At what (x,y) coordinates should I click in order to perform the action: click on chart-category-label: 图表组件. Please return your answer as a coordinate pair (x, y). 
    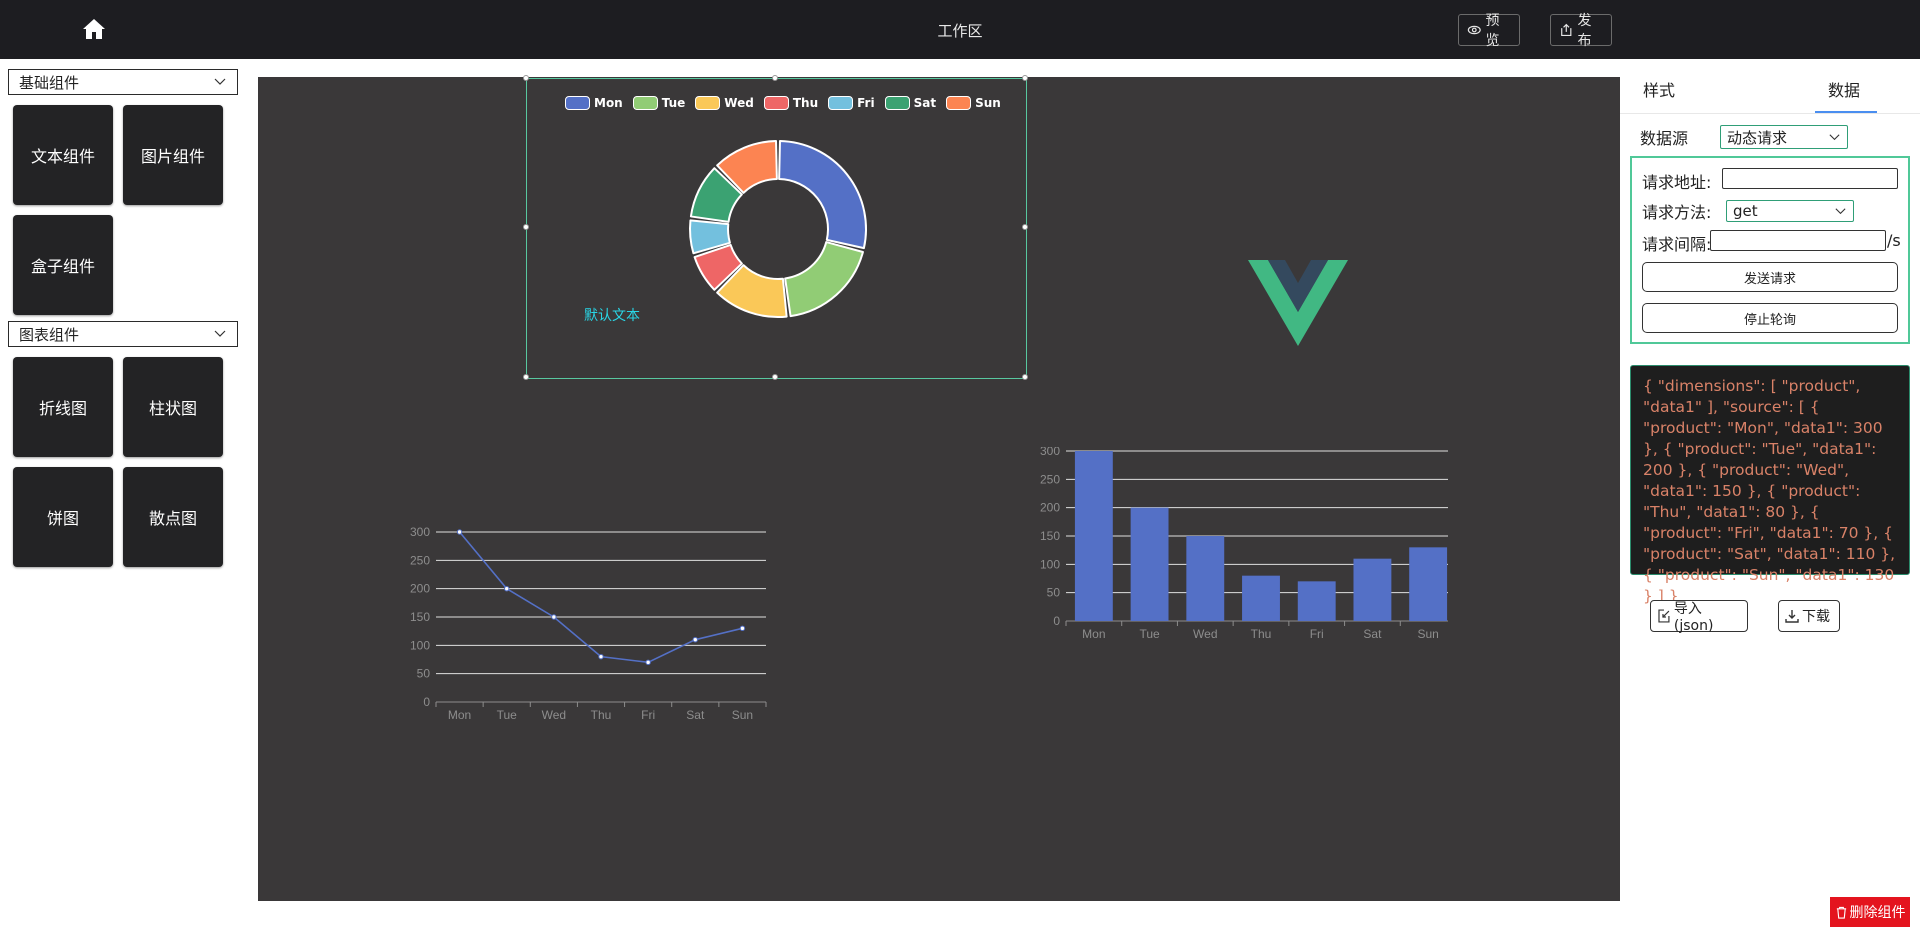
    Looking at the image, I should click on (49, 334).